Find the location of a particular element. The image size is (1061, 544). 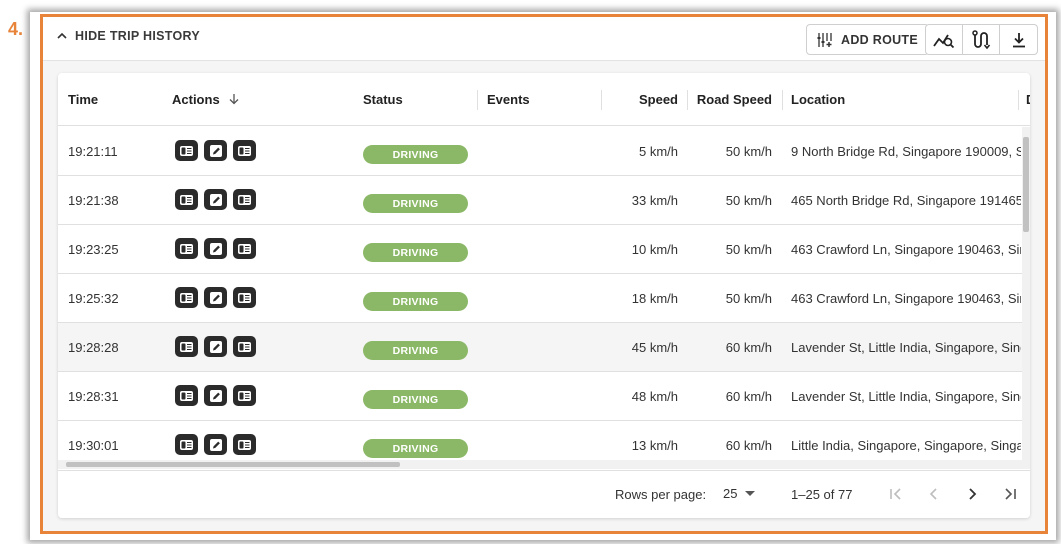

column-header-time: Time is located at coordinates (83, 99).